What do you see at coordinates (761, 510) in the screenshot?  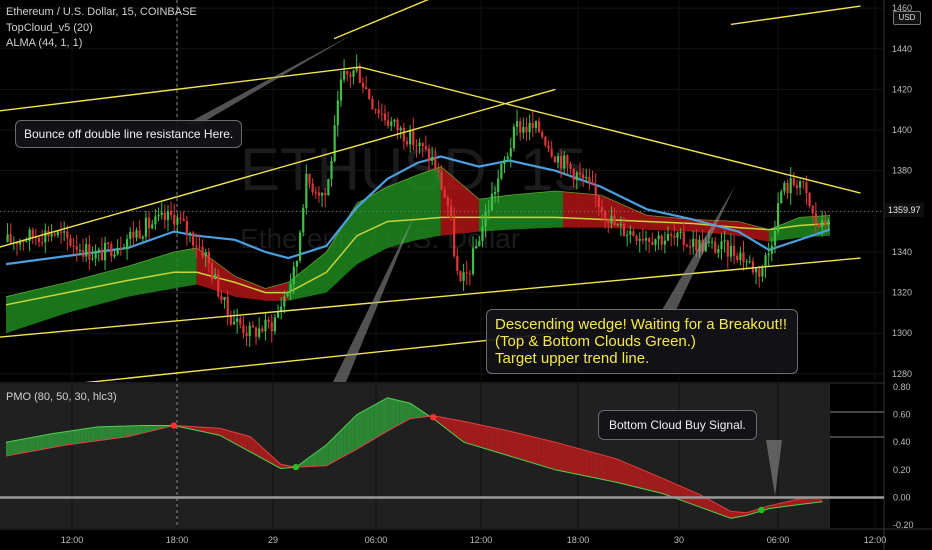 I see `pmo-crossover-dot` at bounding box center [761, 510].